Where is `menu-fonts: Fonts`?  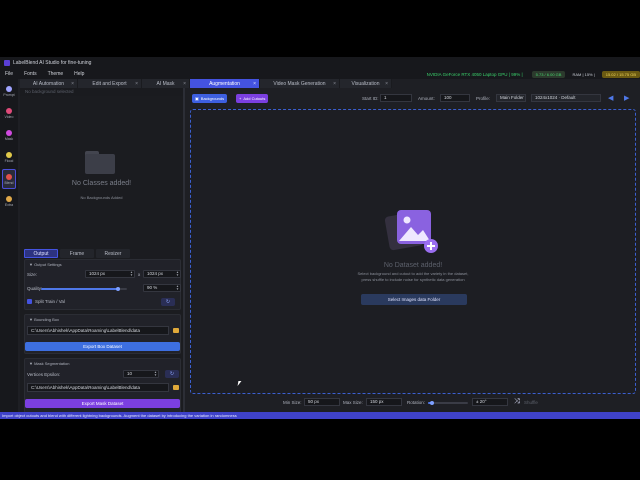
menu-fonts: Fonts is located at coordinates (30, 74).